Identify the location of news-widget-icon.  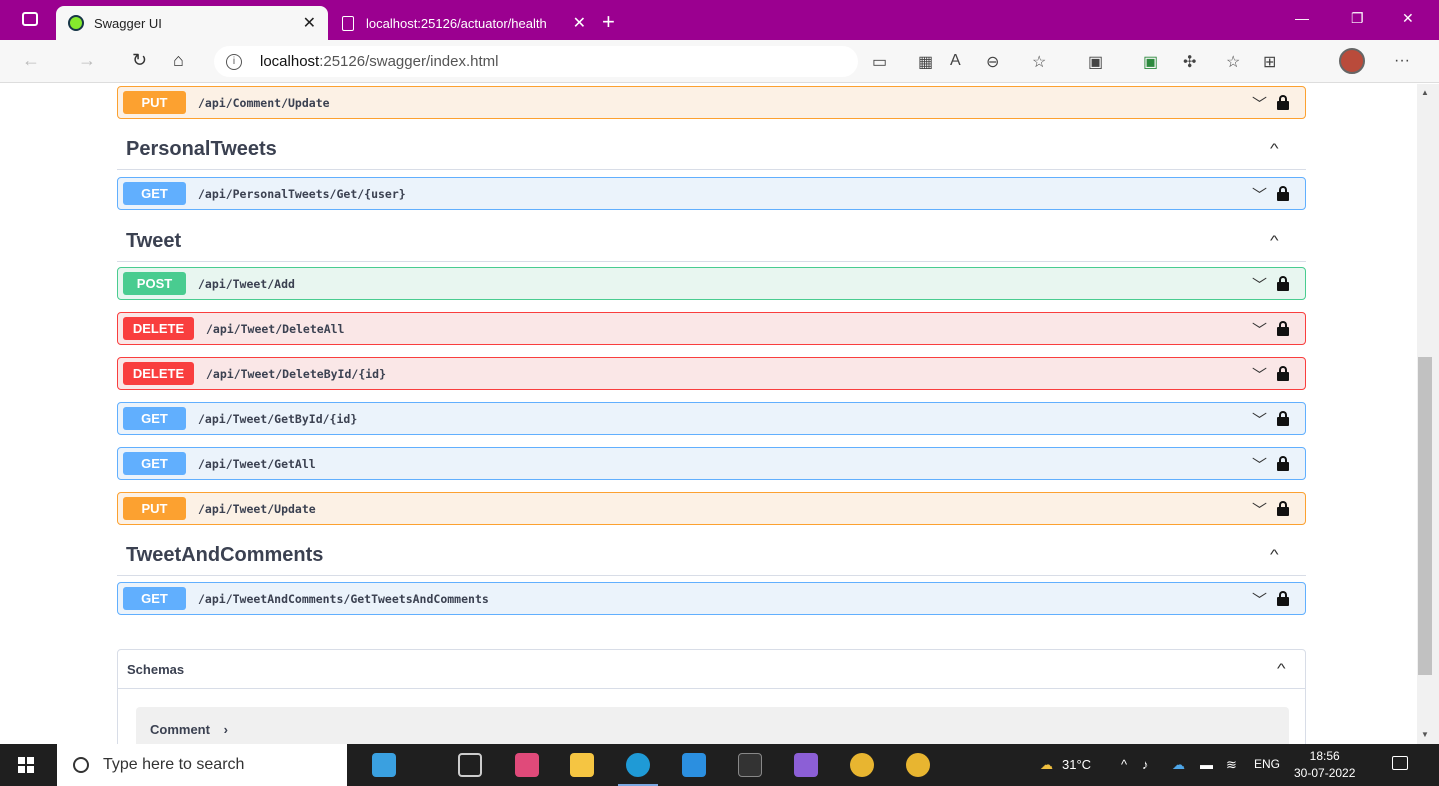
(384, 765).